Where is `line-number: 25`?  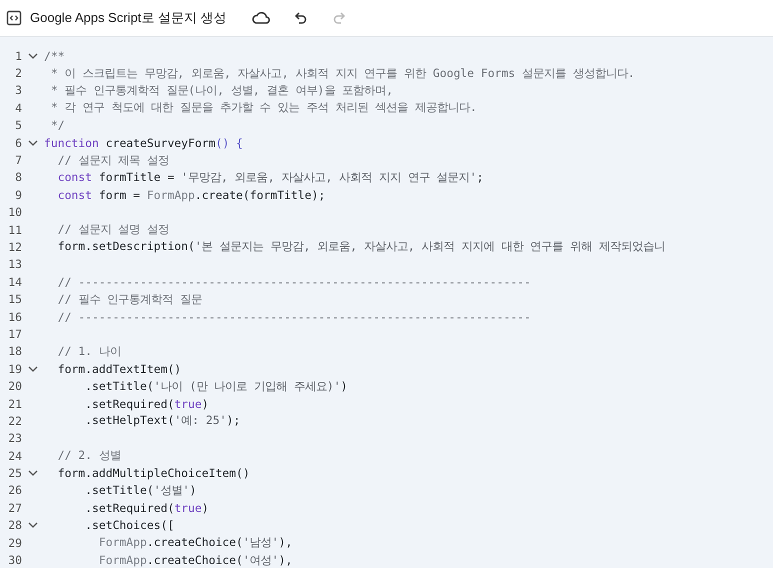
line-number: 25 is located at coordinates (14, 473).